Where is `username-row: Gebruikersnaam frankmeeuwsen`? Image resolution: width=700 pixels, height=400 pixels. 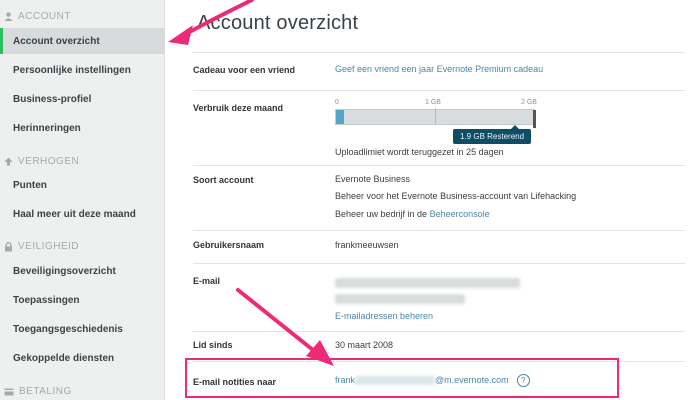 username-row: Gebruikersnaam frankmeeuwsen is located at coordinates (439, 246).